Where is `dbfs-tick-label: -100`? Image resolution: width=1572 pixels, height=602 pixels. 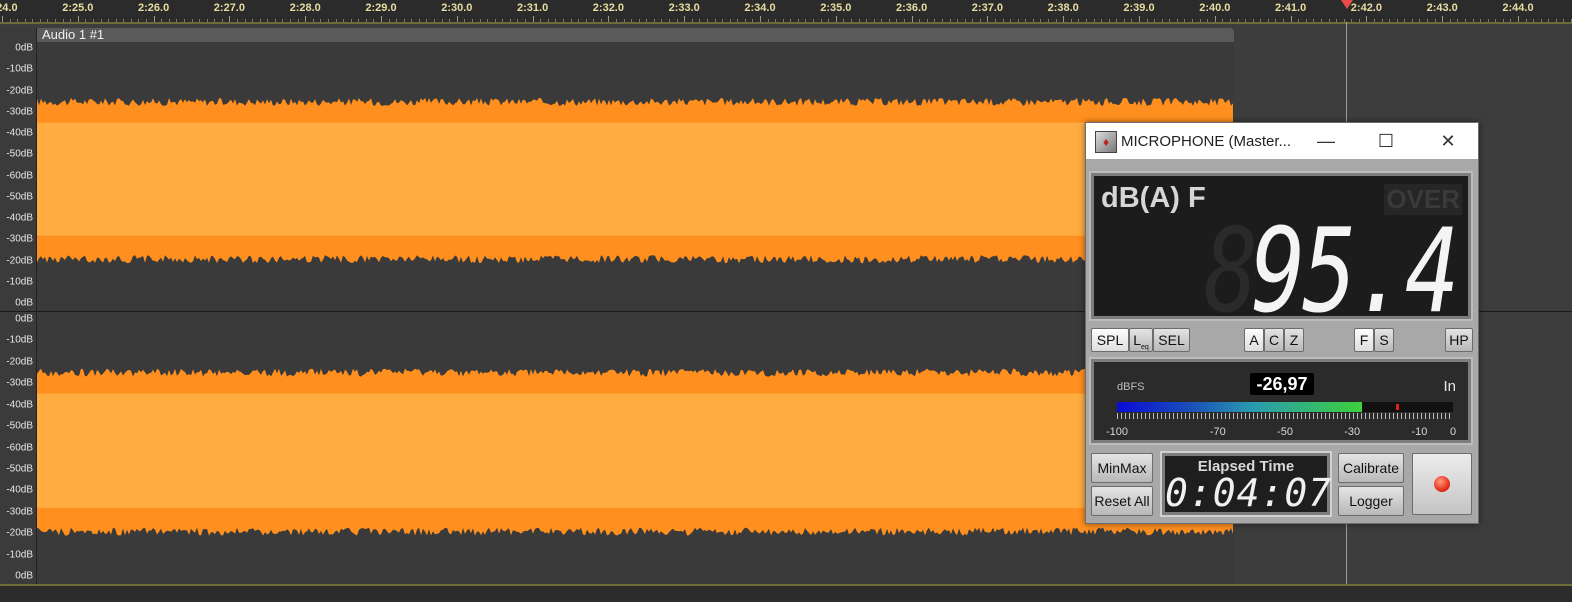 dbfs-tick-label: -100 is located at coordinates (1117, 432).